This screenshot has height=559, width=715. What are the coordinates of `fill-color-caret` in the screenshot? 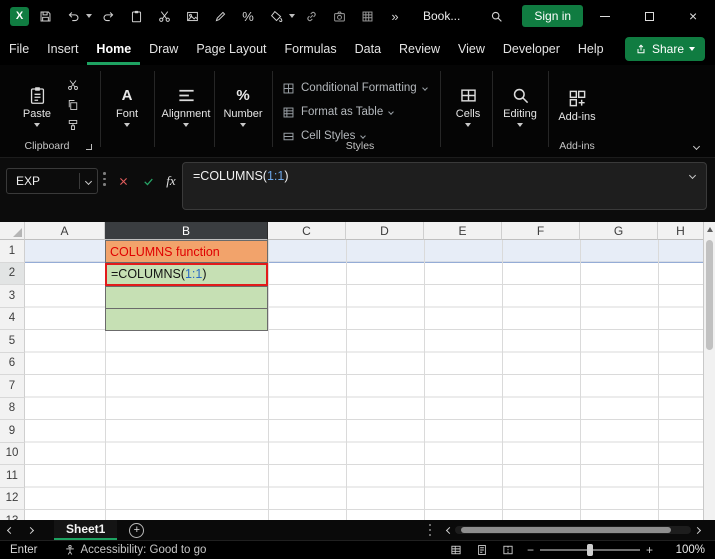 It's located at (292, 16).